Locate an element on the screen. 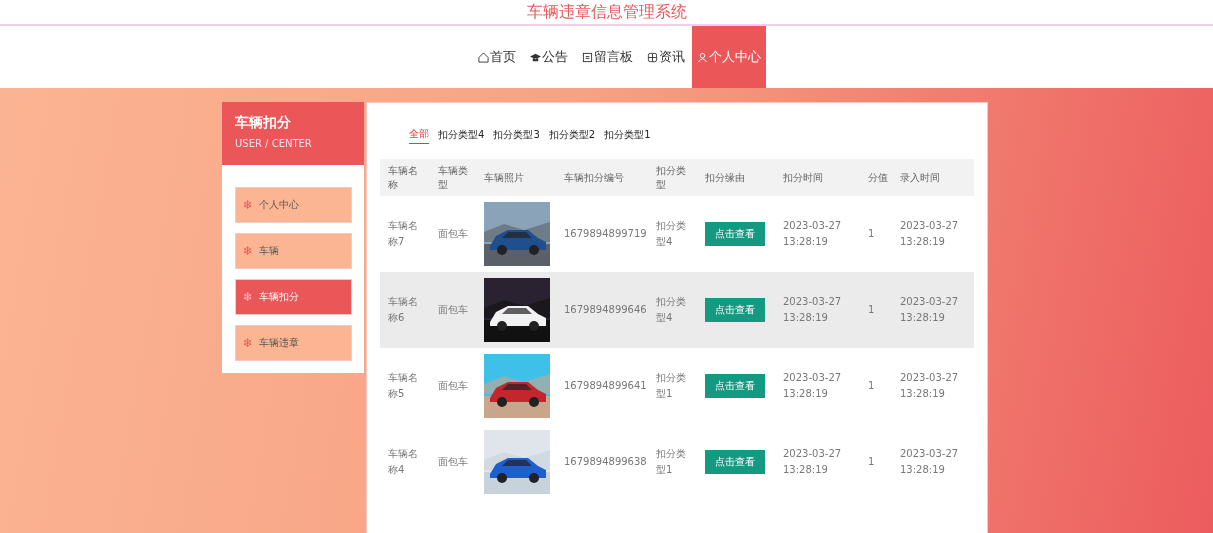 This screenshot has width=1213, height=533. house-icon is located at coordinates (483, 57).